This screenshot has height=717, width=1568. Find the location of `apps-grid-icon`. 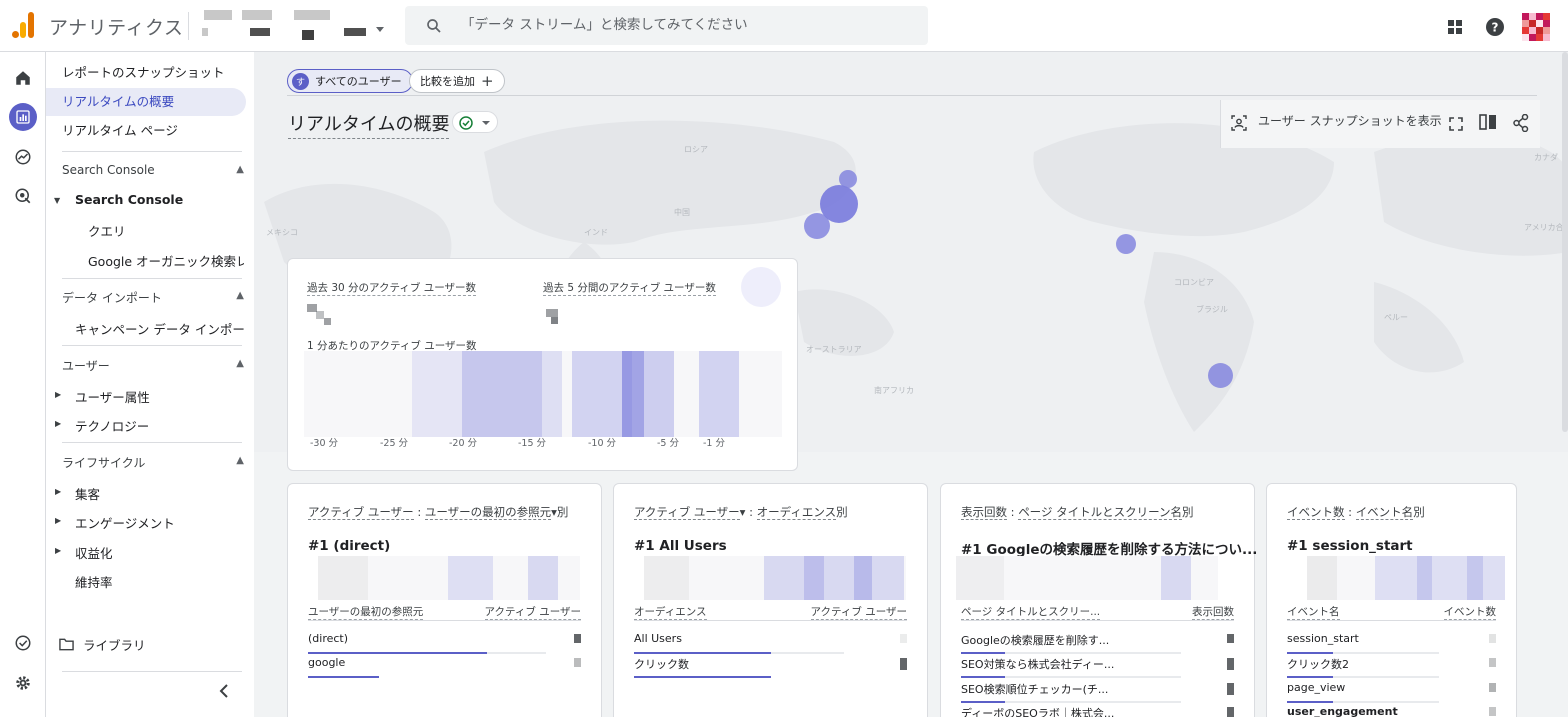

apps-grid-icon is located at coordinates (1455, 27).